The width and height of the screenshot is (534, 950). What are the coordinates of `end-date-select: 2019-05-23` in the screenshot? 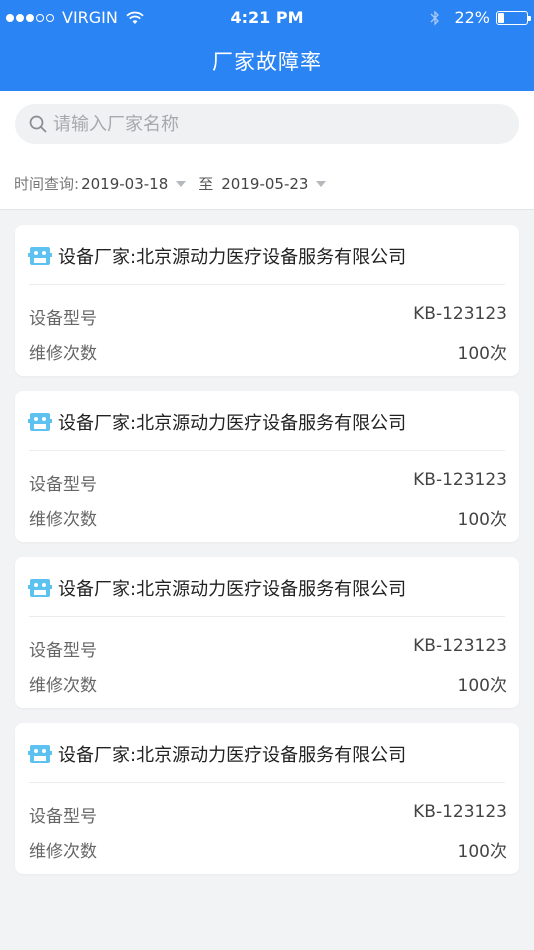 It's located at (276, 184).